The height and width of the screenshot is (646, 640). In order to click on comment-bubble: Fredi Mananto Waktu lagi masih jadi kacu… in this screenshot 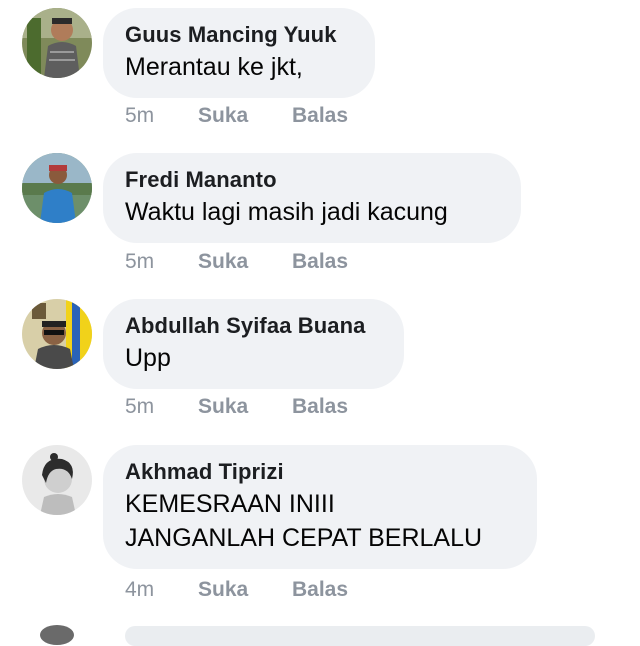, I will do `click(312, 198)`.